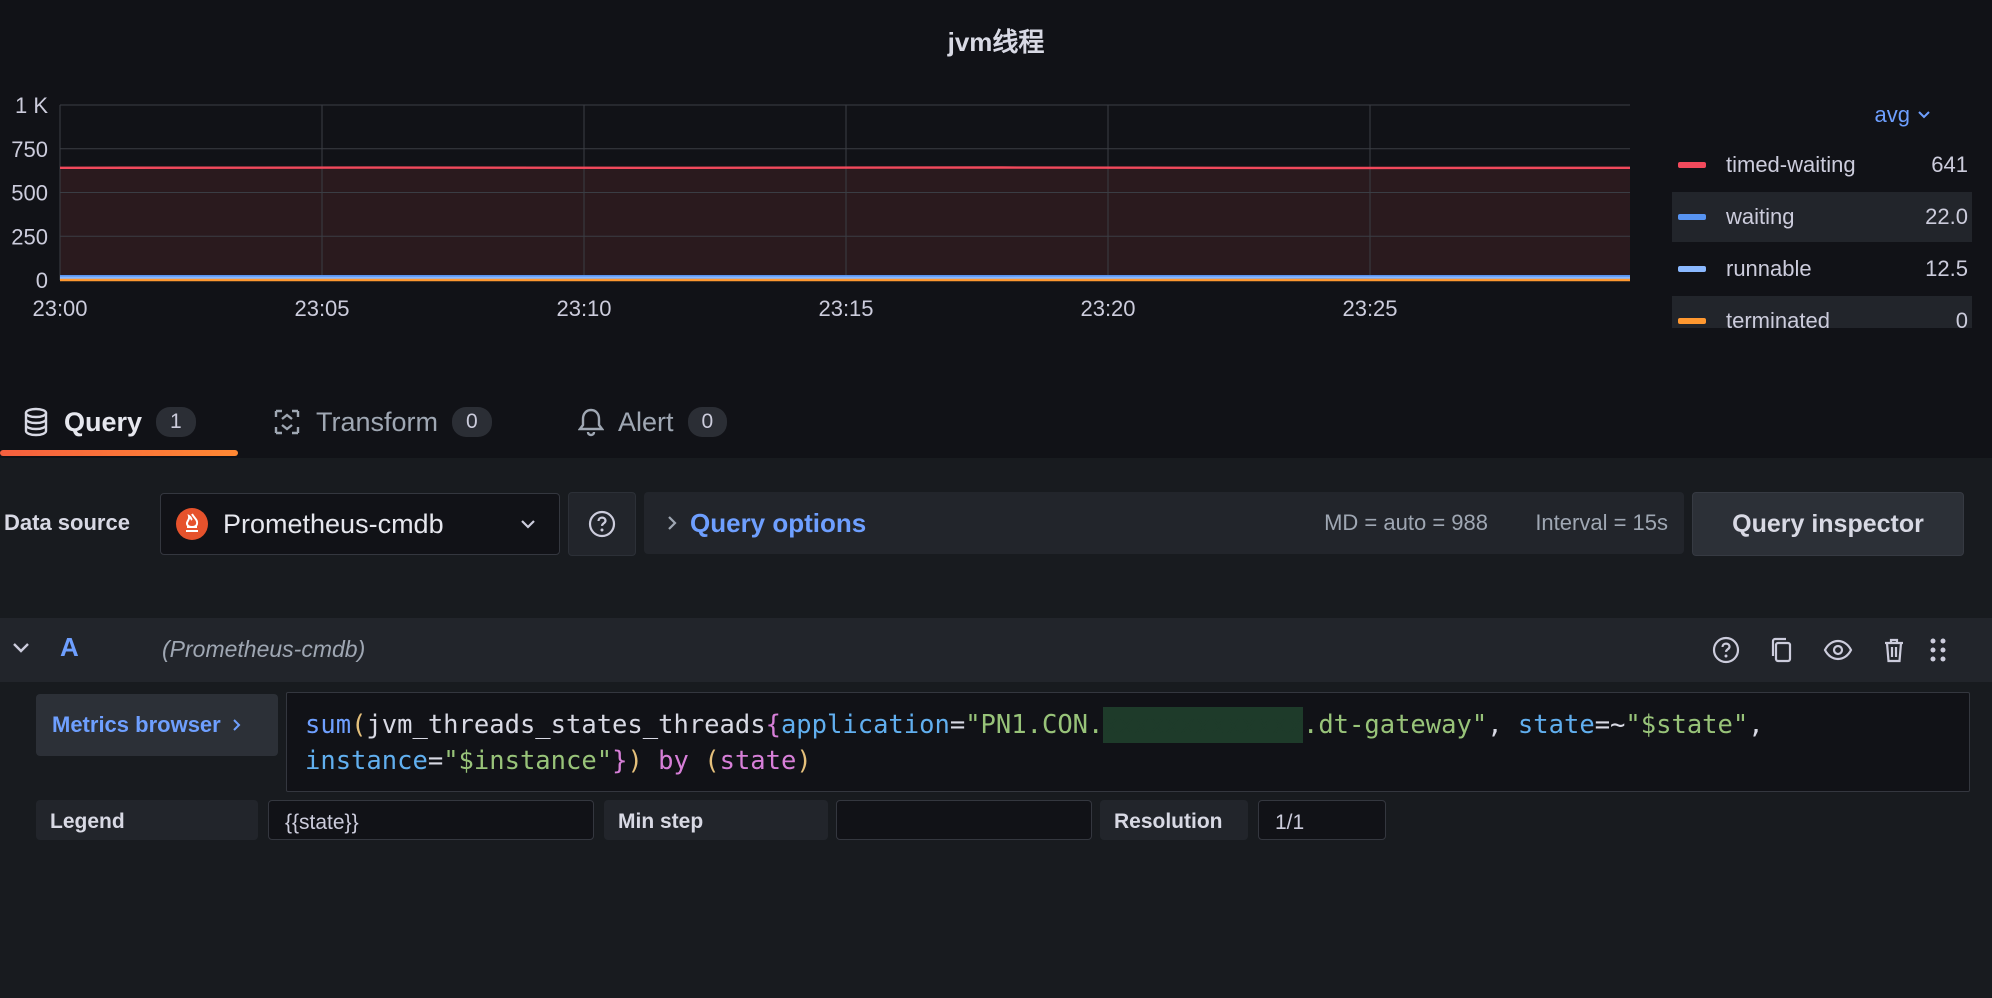  What do you see at coordinates (964, 820) in the screenshot?
I see `min-step-input` at bounding box center [964, 820].